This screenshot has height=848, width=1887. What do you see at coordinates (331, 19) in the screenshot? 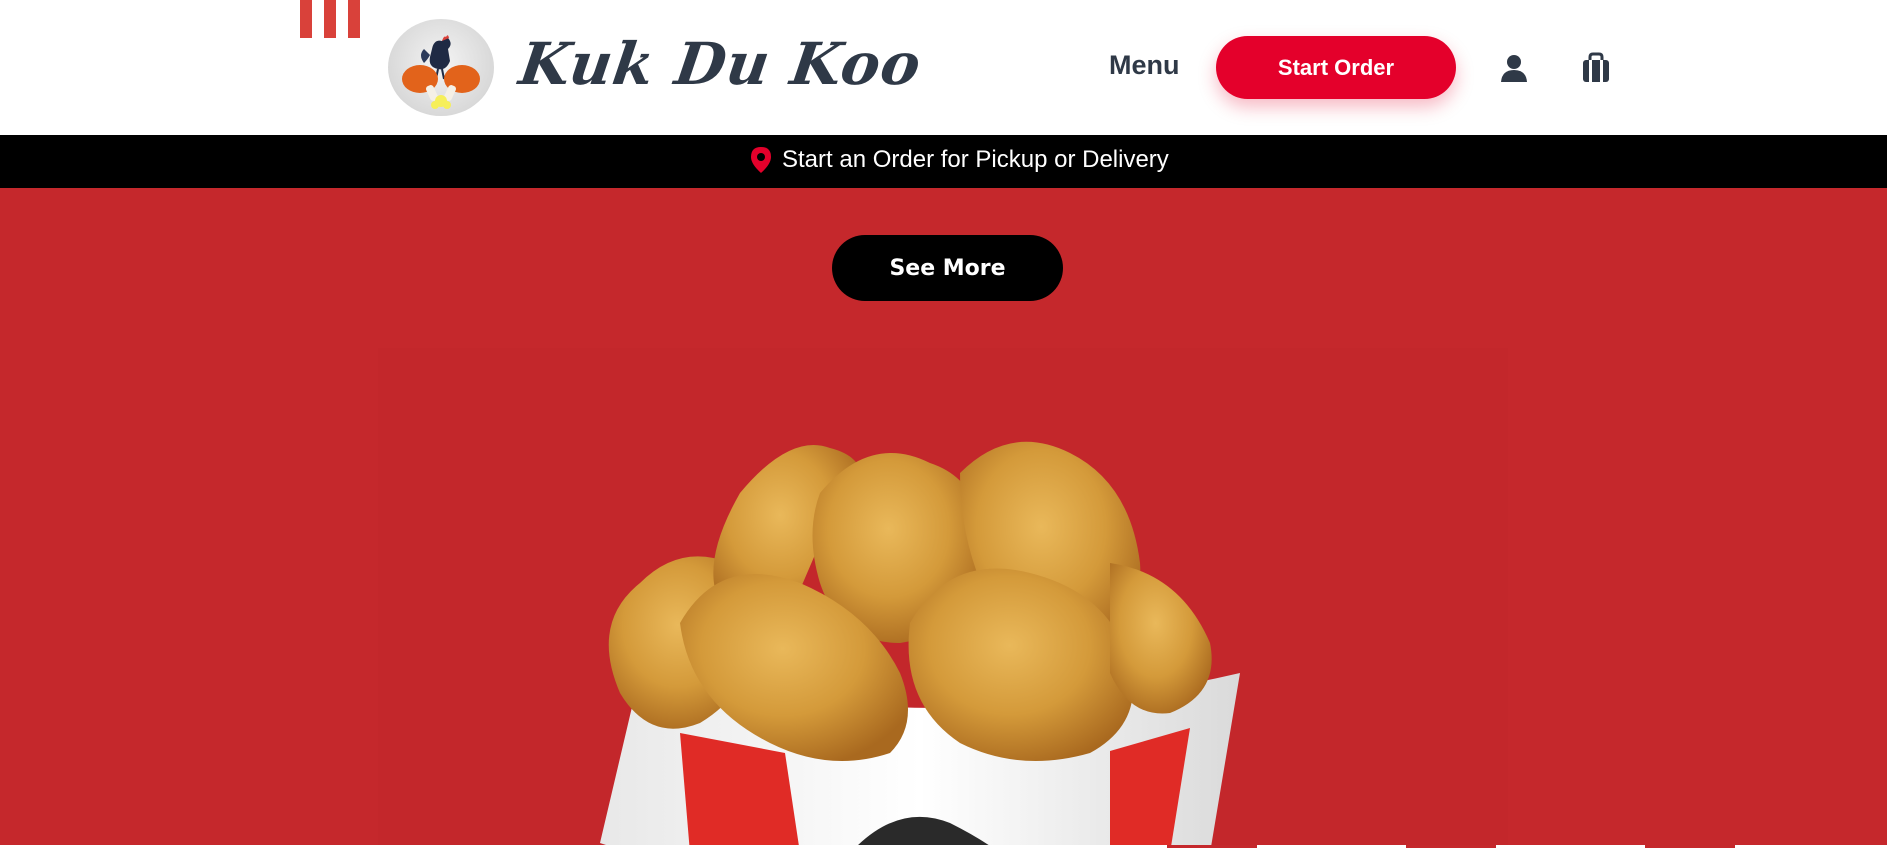
I see `brand-stripes` at bounding box center [331, 19].